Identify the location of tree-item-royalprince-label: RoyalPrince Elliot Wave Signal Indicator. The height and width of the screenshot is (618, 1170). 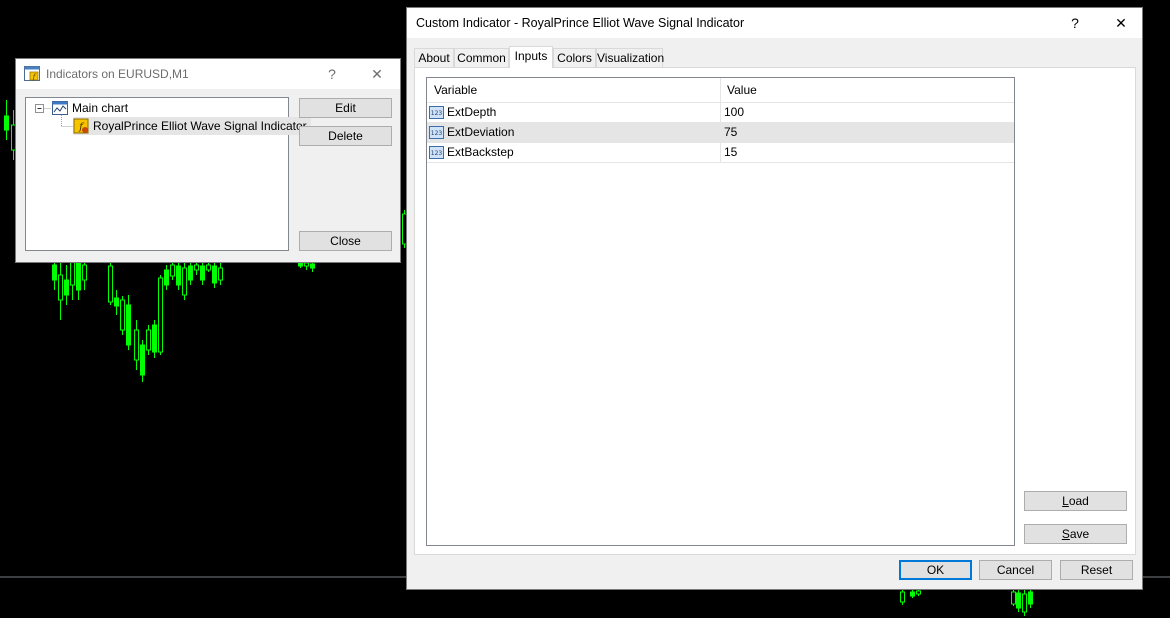
(200, 126).